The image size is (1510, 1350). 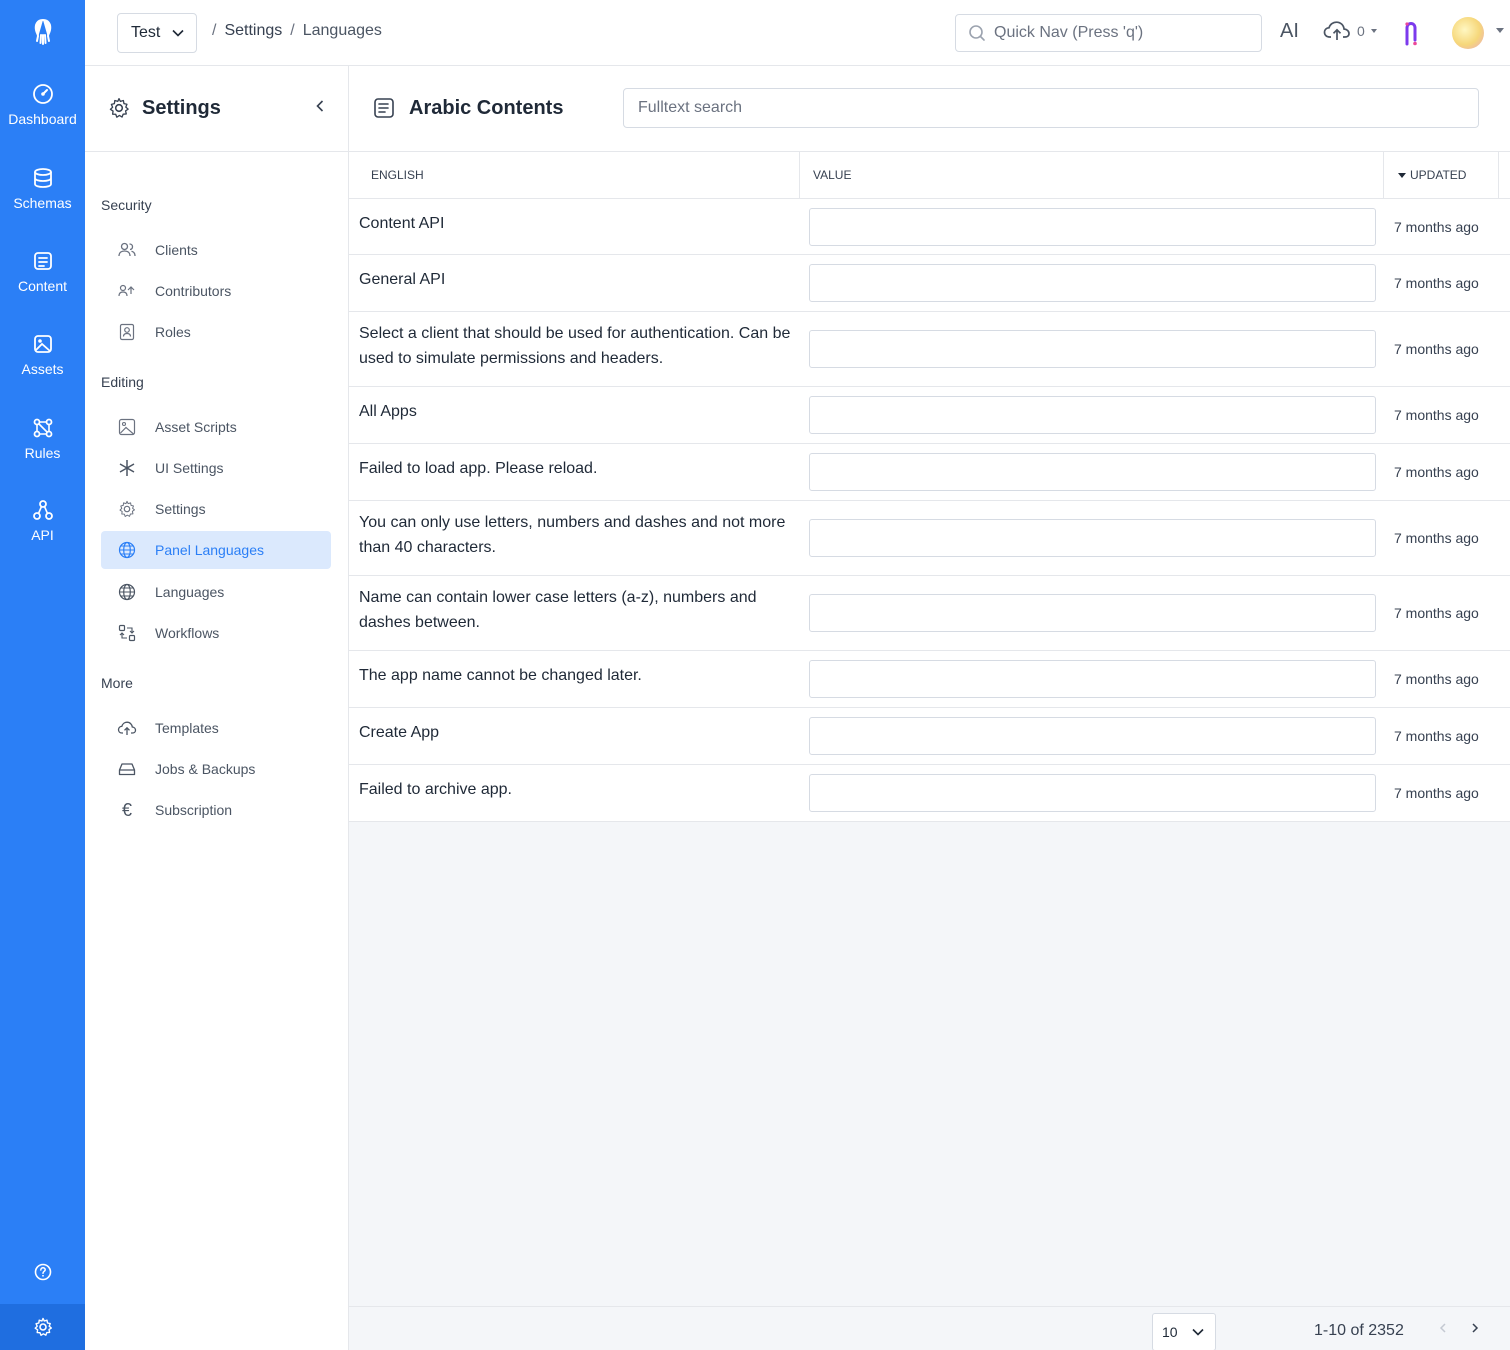 What do you see at coordinates (42, 1272) in the screenshot?
I see `help-button` at bounding box center [42, 1272].